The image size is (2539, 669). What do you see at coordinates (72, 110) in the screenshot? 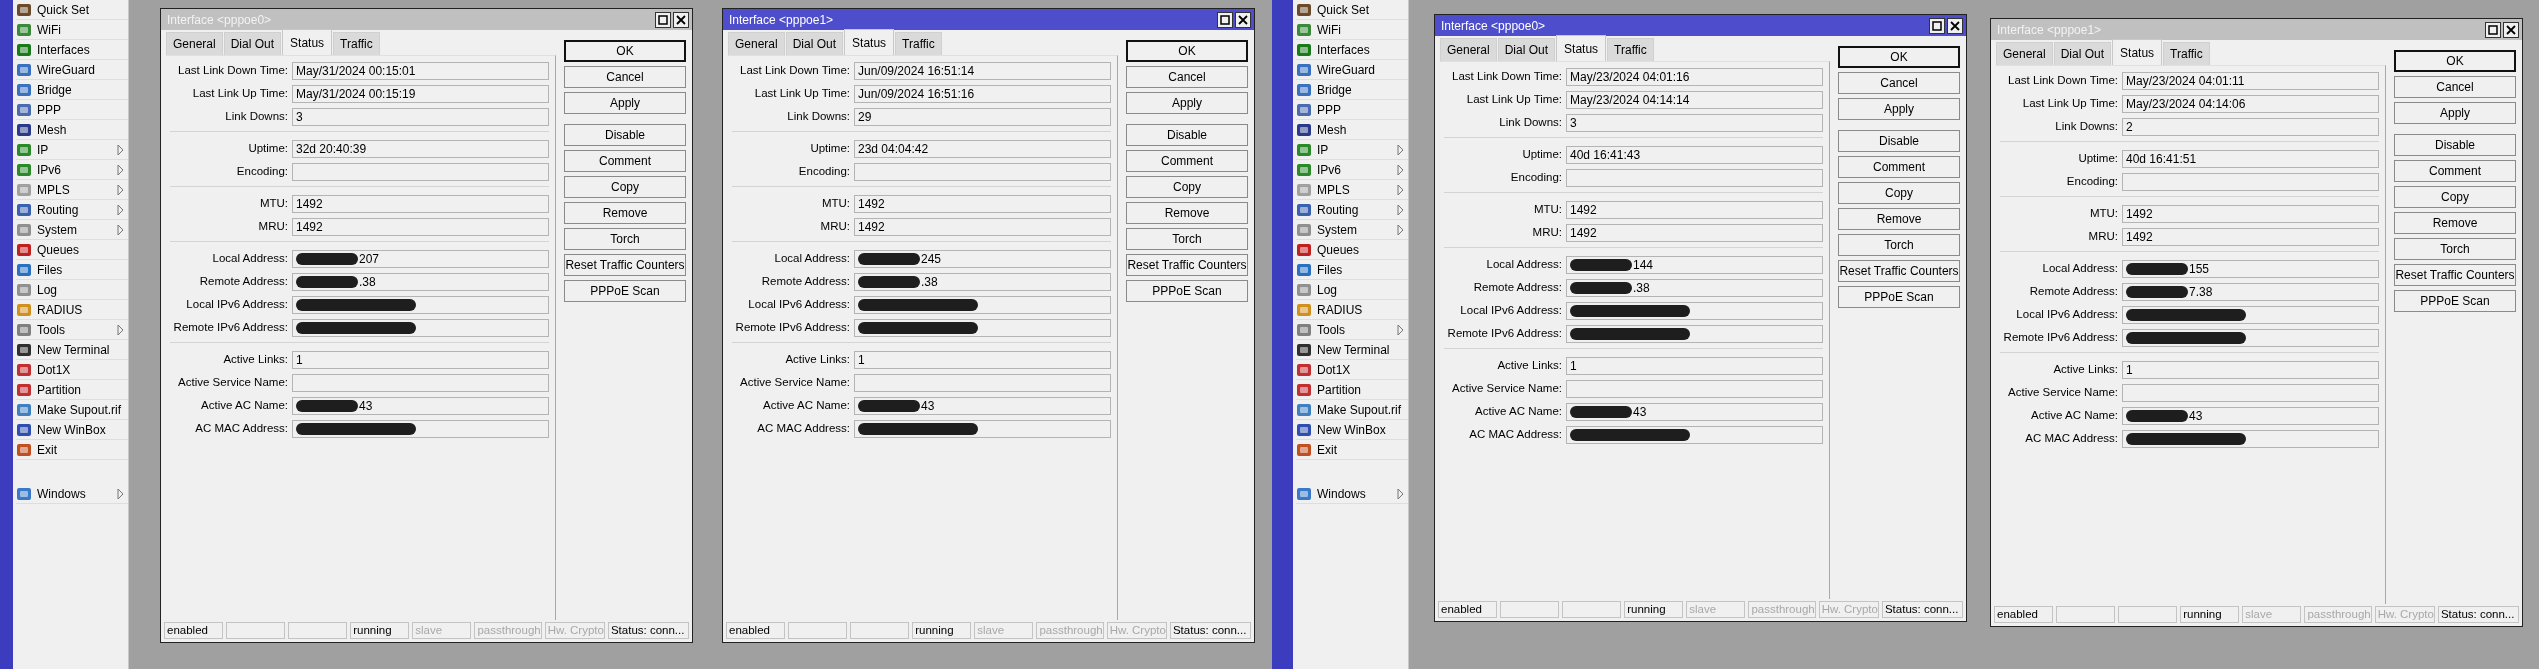
I see `menu-item: PPP` at bounding box center [72, 110].